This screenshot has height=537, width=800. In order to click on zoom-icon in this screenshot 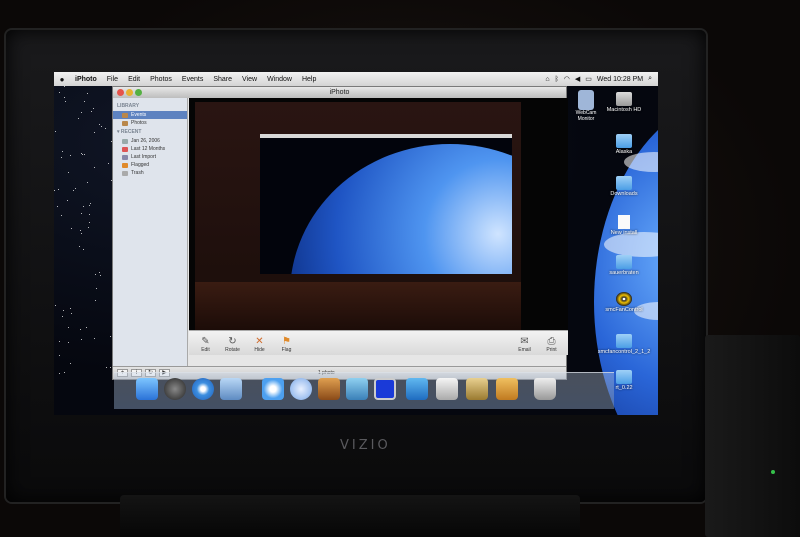, I will do `click(138, 92)`.